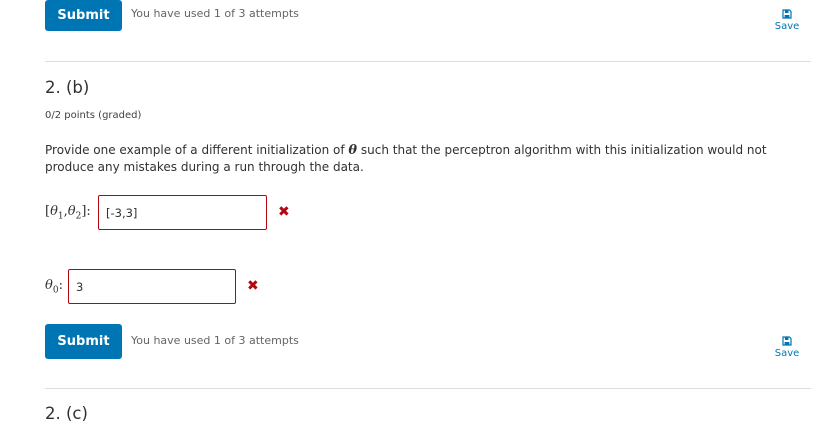 The image size is (820, 423). Describe the element at coordinates (353, 150) in the screenshot. I see `prompt-theta-symbol: θ` at that location.